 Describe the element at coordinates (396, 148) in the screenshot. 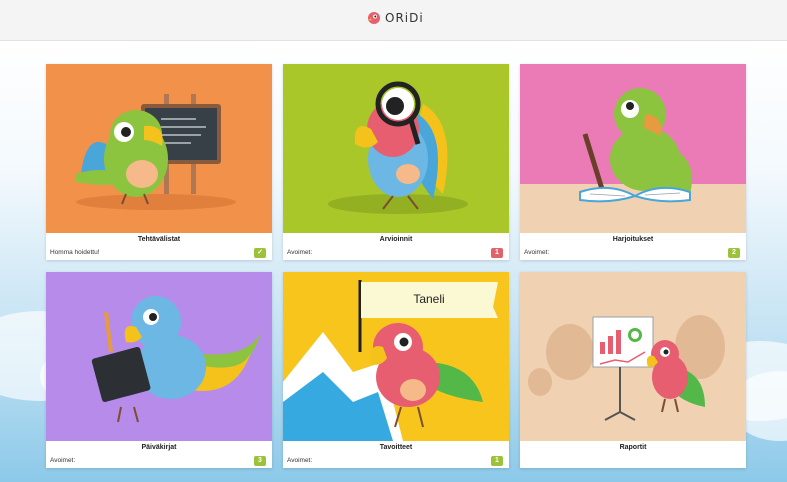

I see `parrot-magnifier-illustration` at that location.